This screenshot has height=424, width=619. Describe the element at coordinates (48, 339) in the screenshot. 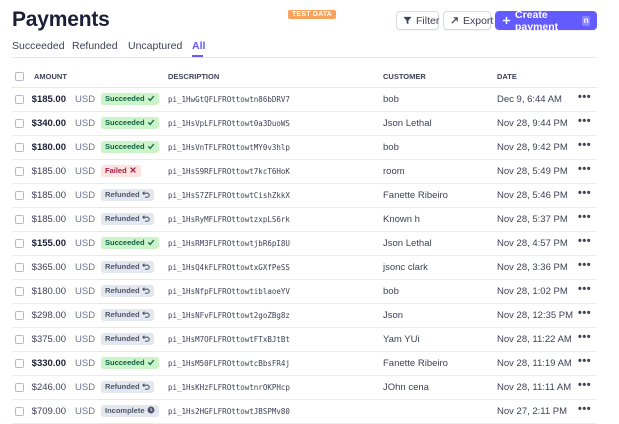

I see `amount-cell: $375.00` at that location.